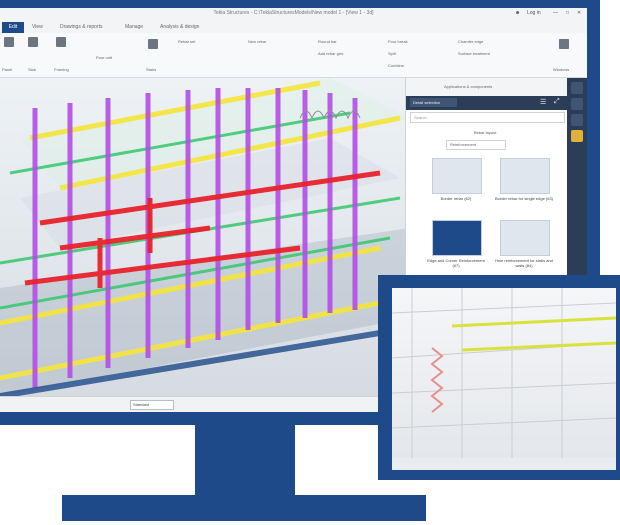  Describe the element at coordinates (13, 27) in the screenshot. I see `tab-edit: Edit` at that location.